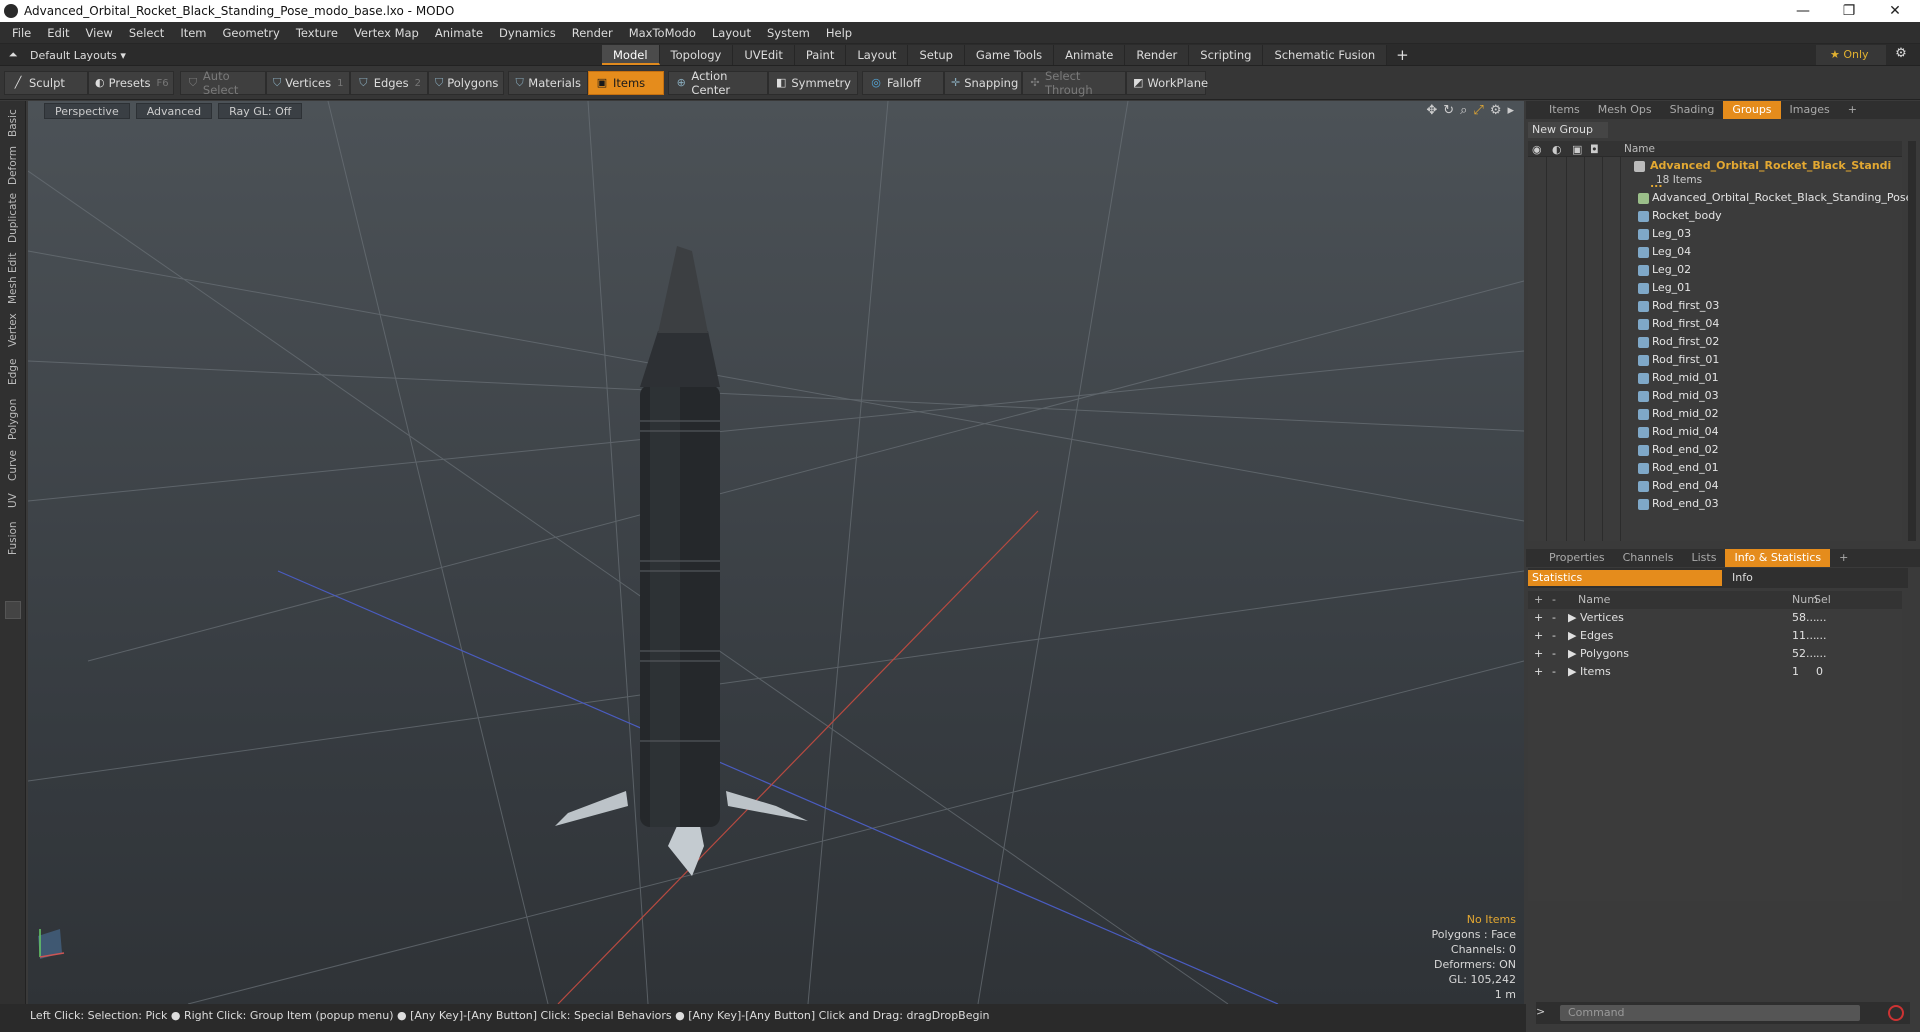 Image resolution: width=1920 pixels, height=1032 pixels. Describe the element at coordinates (13, 538) in the screenshot. I see `vtab-fusion: Fusion` at that location.